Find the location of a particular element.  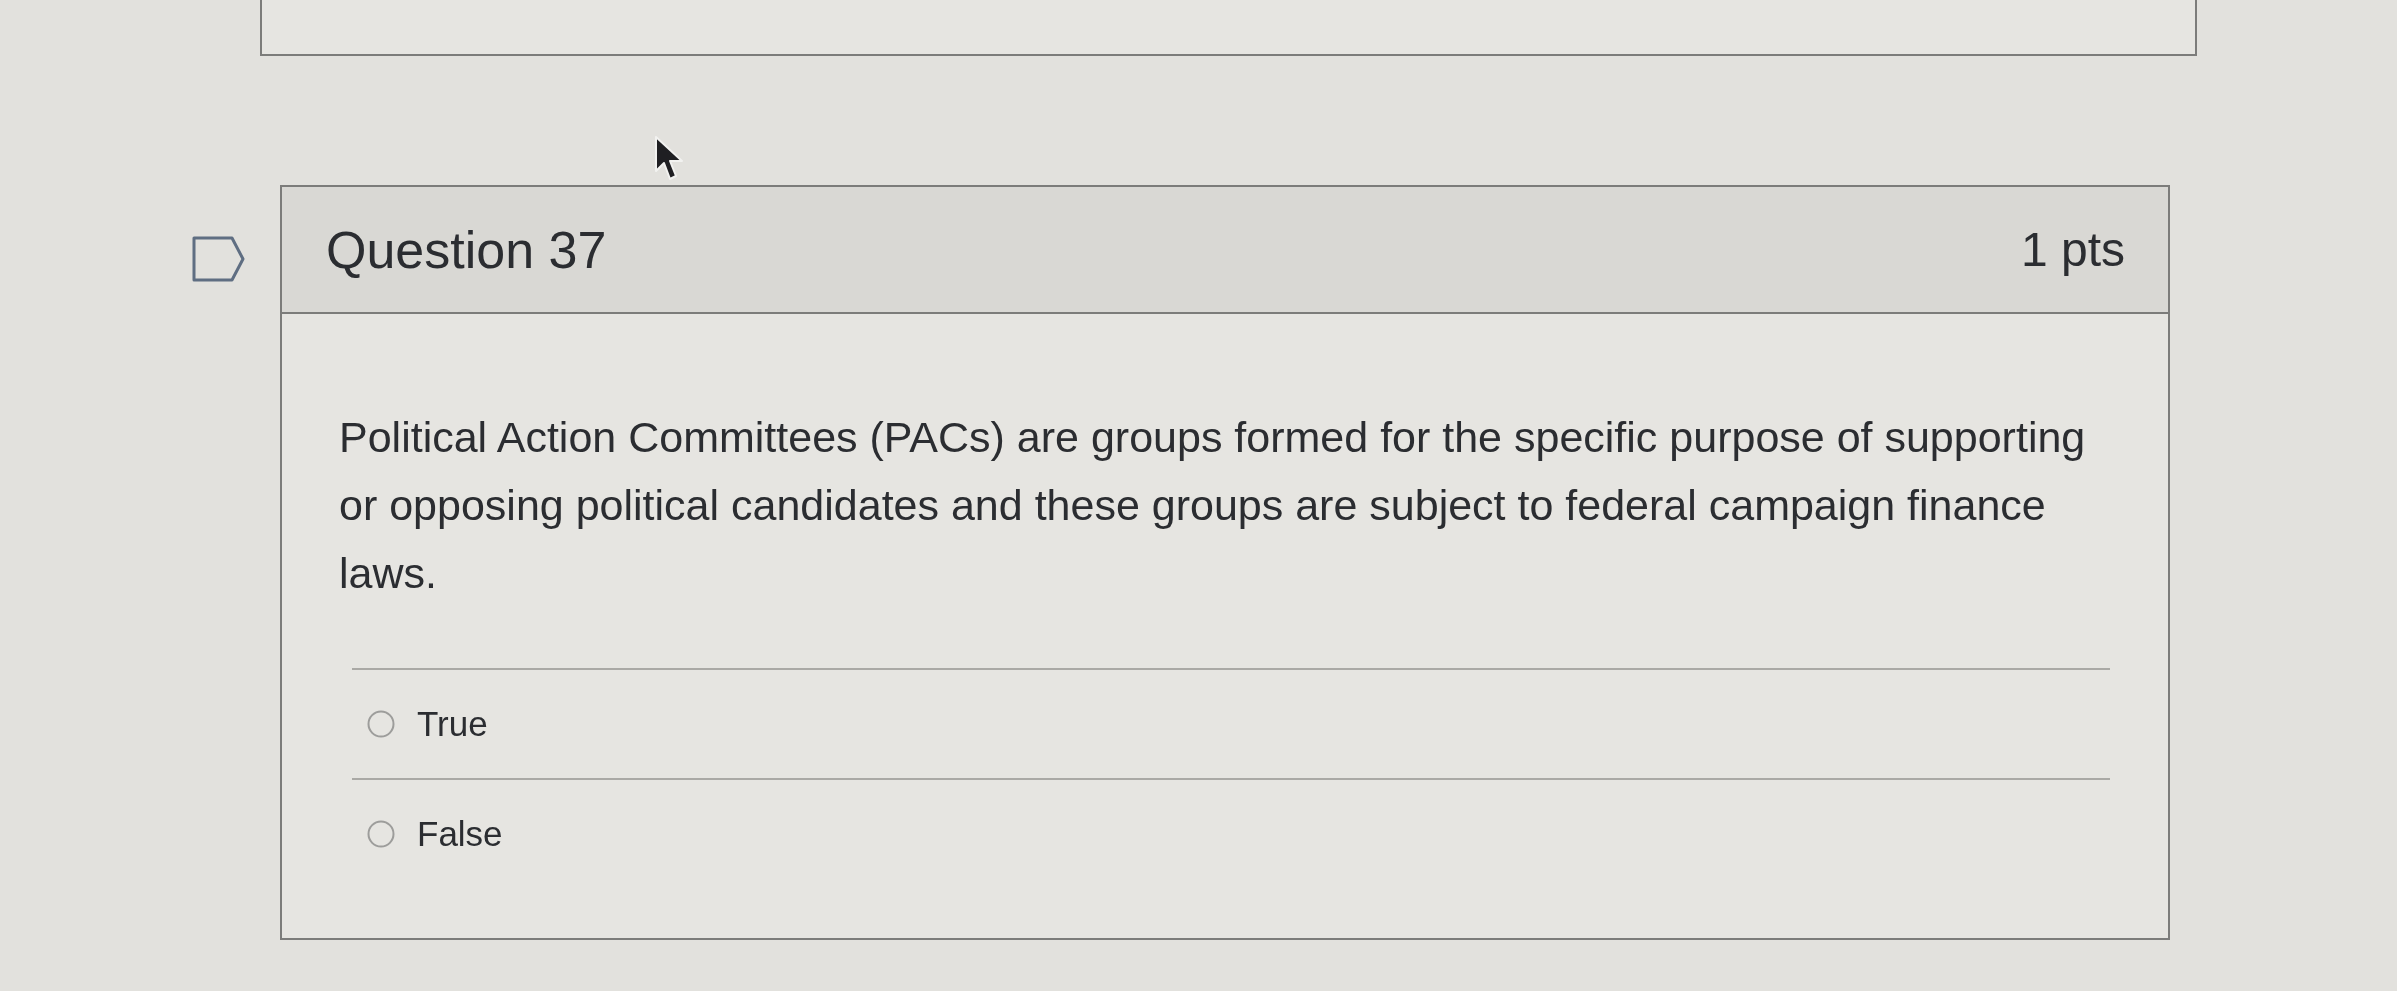

question-text: Political Action Committees (PACs) are groups formed for the specific purpose of supporting or opposing political candidates and these groups are subject to federal campaign finance laws. is located at coordinates (1213, 505).